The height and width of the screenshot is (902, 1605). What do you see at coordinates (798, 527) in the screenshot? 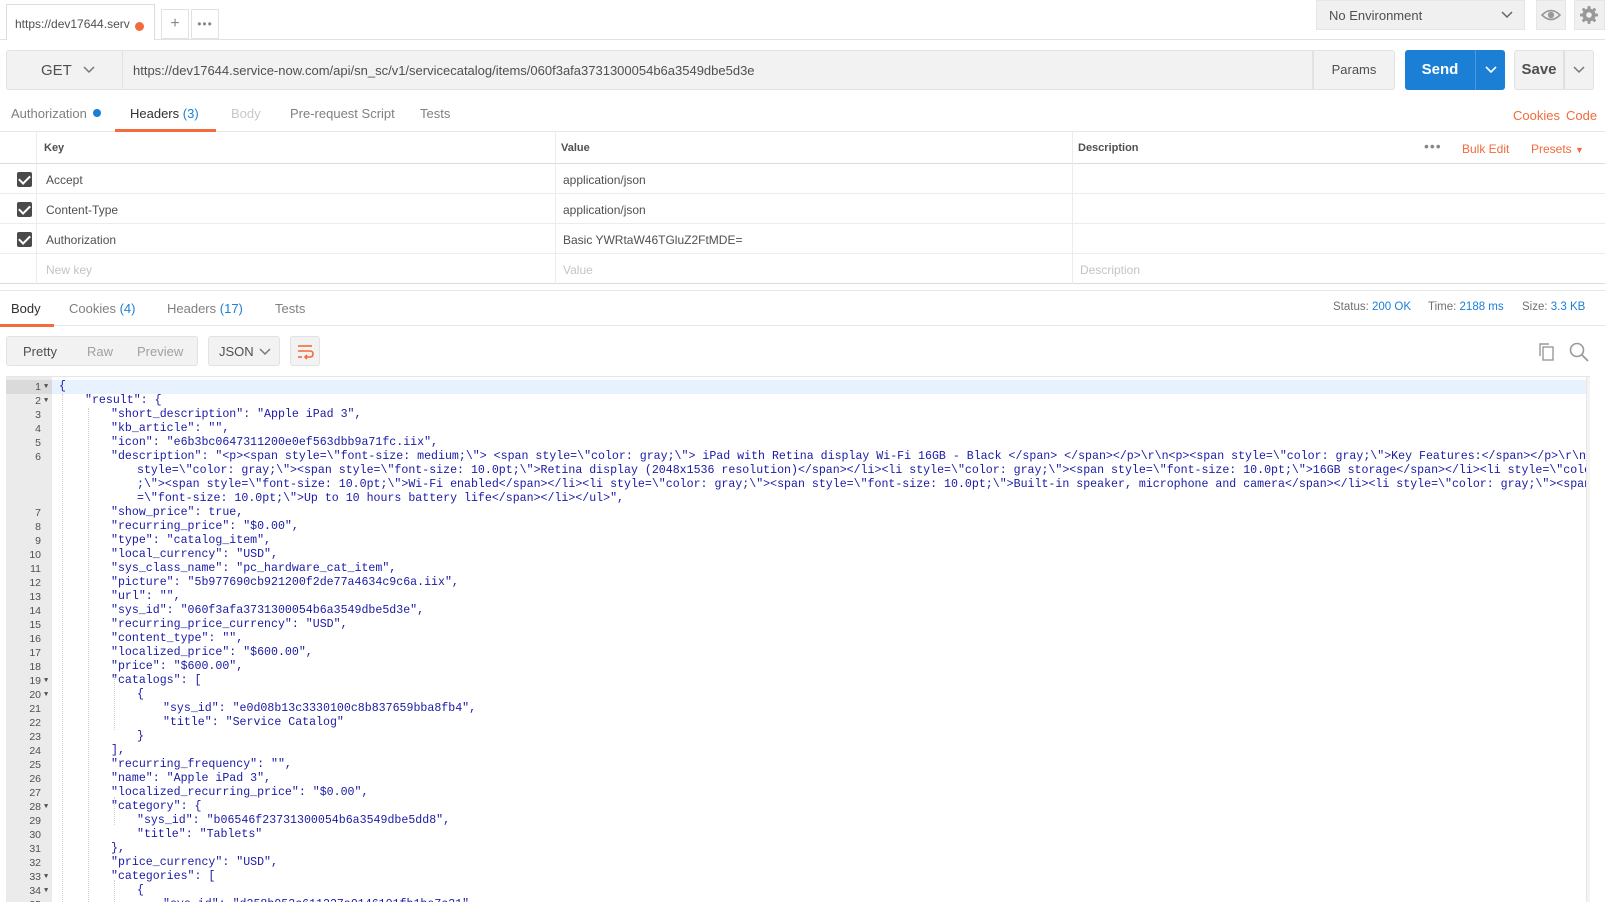
I see `code-line: 8 "recurring_price": "$0.00",` at bounding box center [798, 527].